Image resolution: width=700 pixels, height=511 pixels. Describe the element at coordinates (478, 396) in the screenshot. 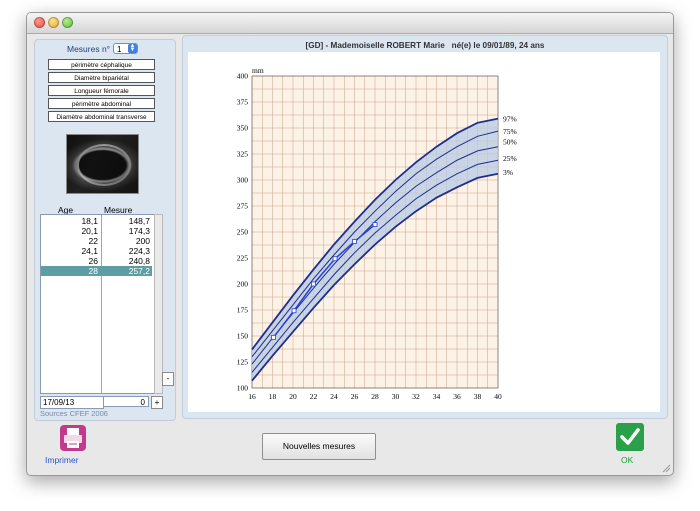

I see `x-tick-label: 38` at that location.